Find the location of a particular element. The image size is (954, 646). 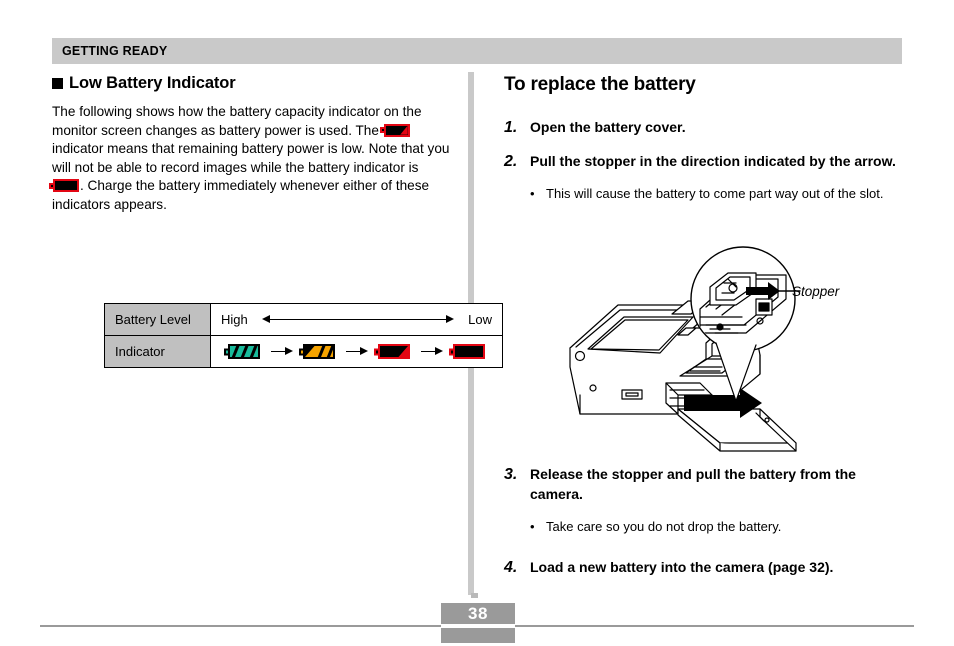

step-text: Open the battery cover. is located at coordinates (608, 127).